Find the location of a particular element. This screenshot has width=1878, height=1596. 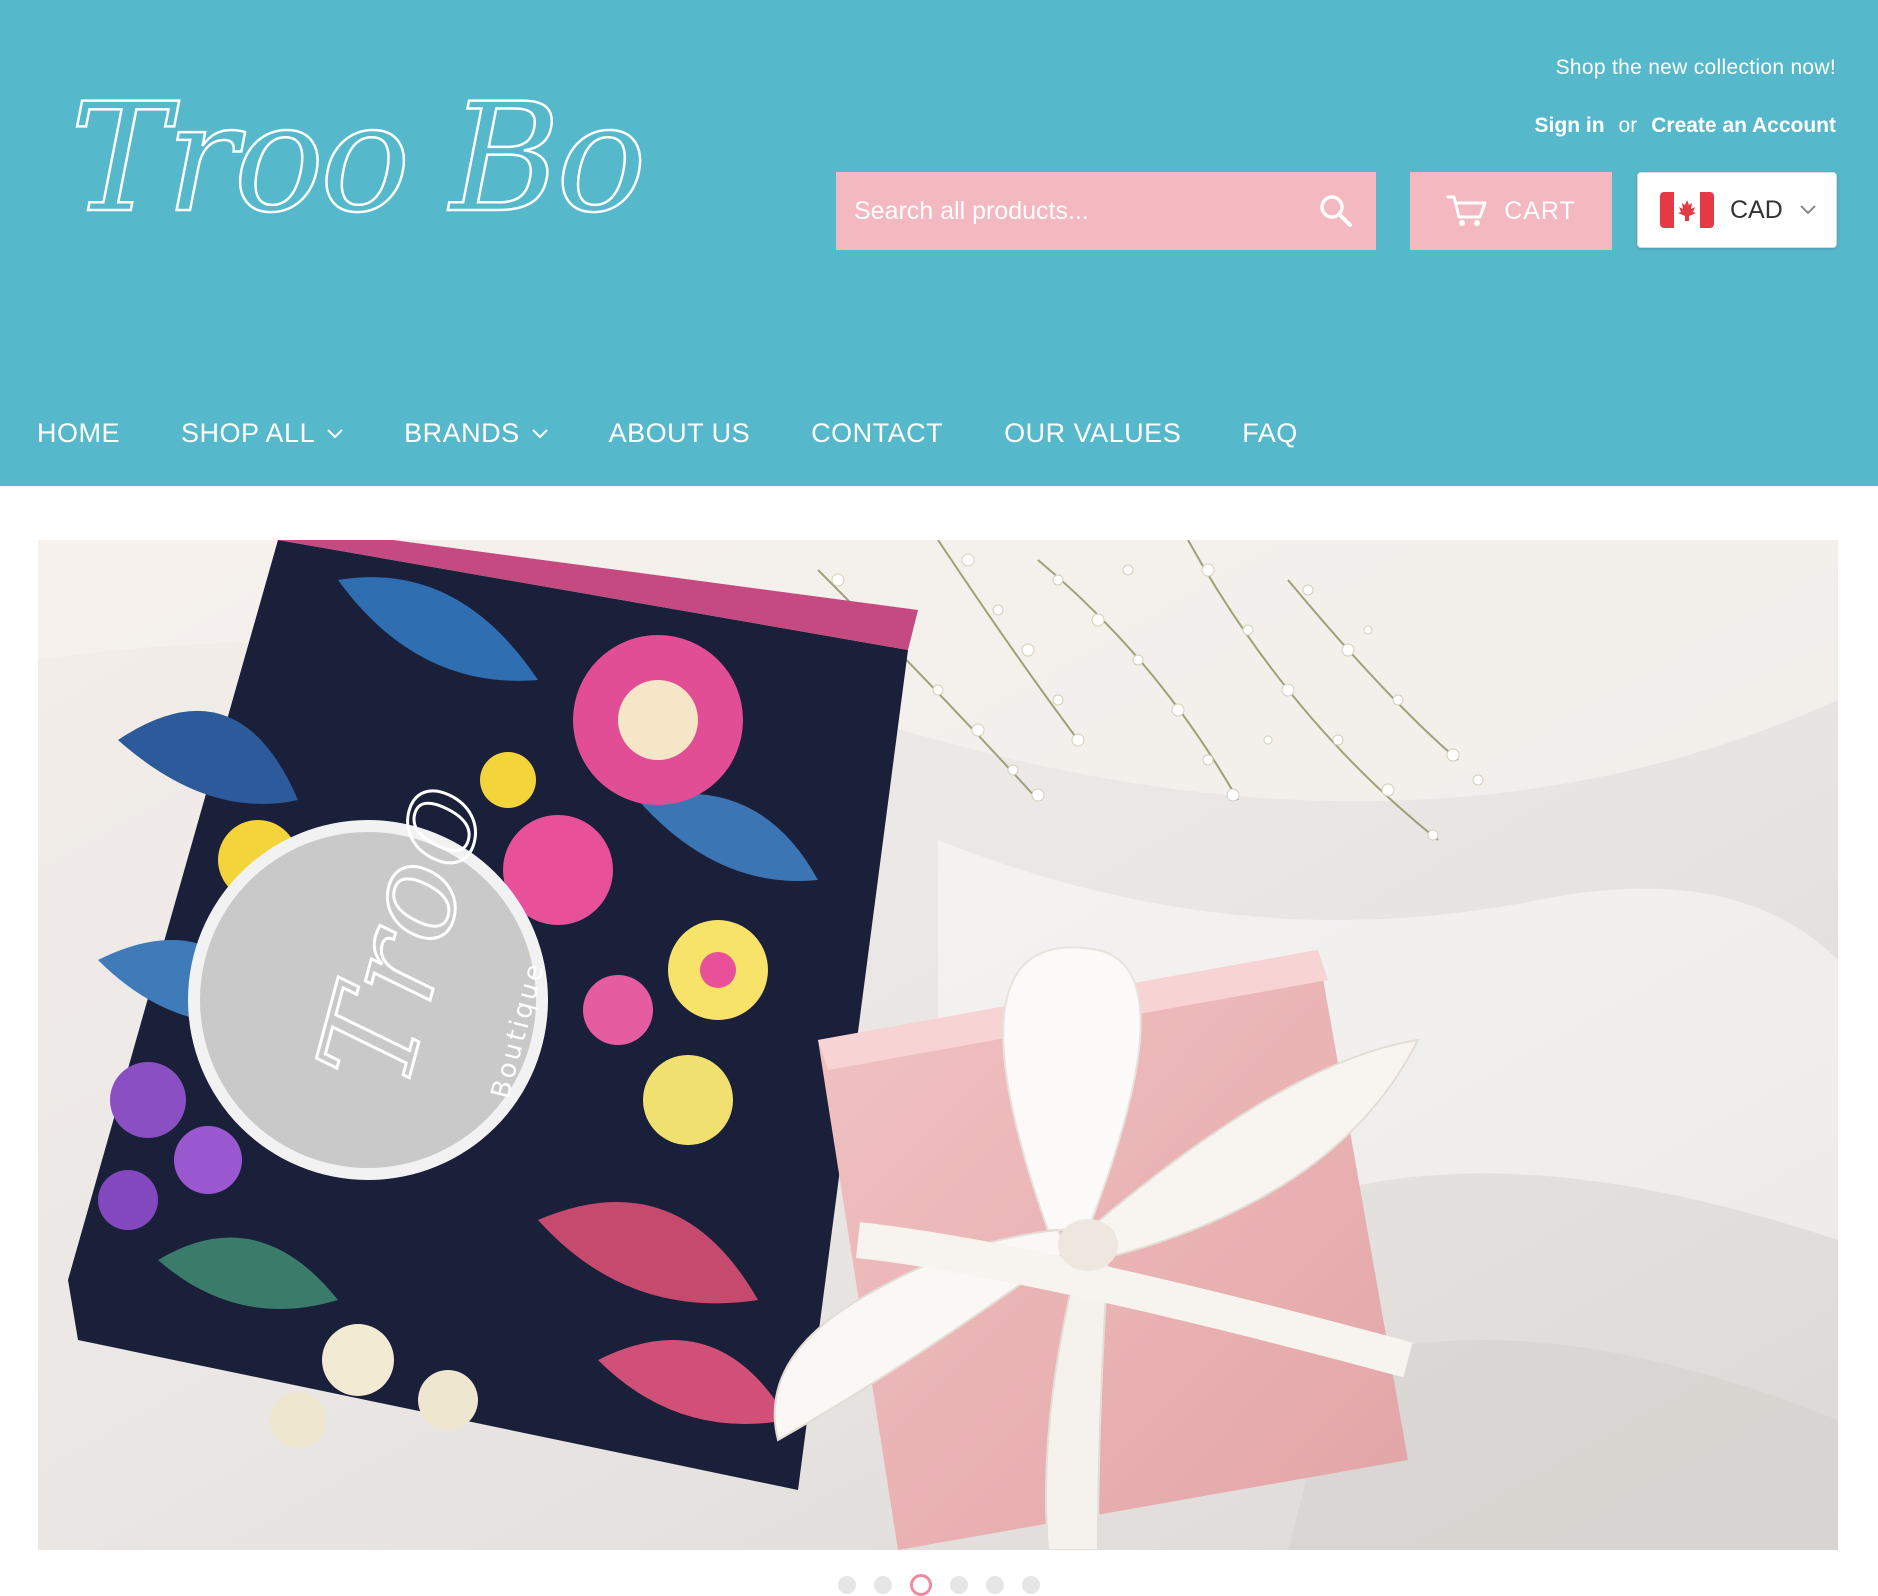

nav-item-our-values: OUR VALUES is located at coordinates (1092, 433).